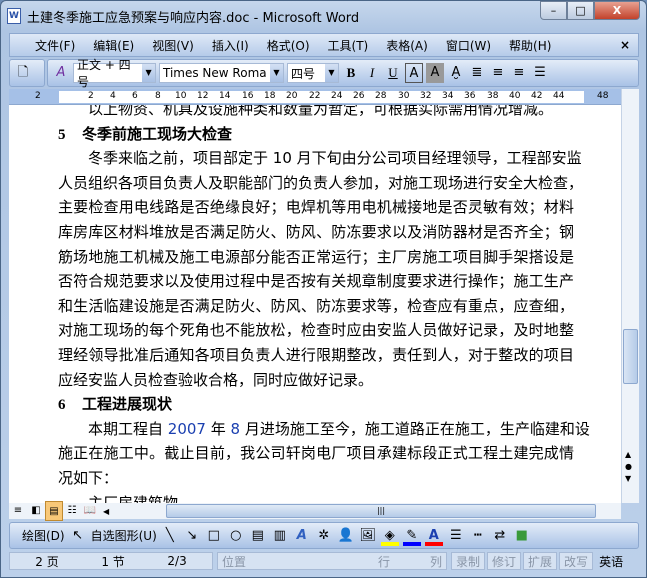 The height and width of the screenshot is (578, 647). I want to click on font-size-select: 四号 ▼, so click(313, 73).